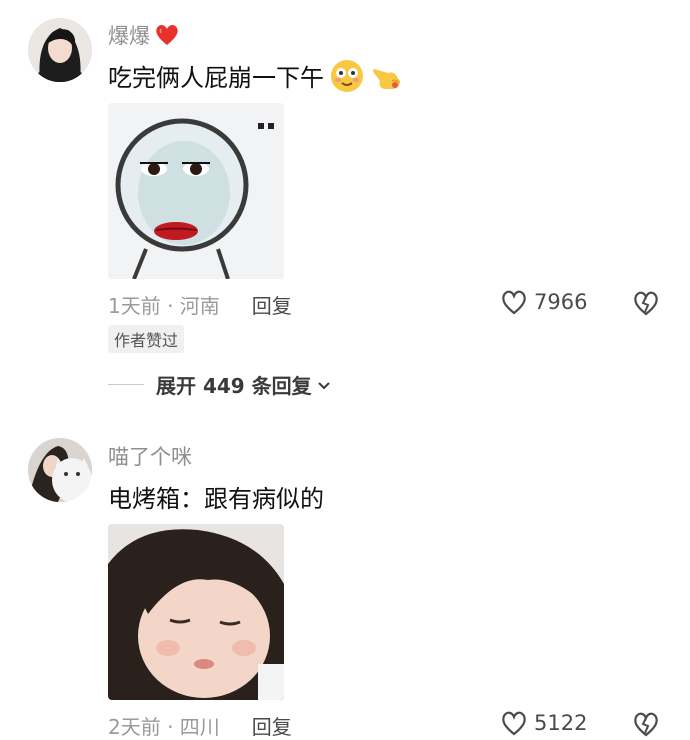 This screenshot has height=740, width=690. I want to click on expand-replies-button: 展开 449 条回复, so click(220, 384).